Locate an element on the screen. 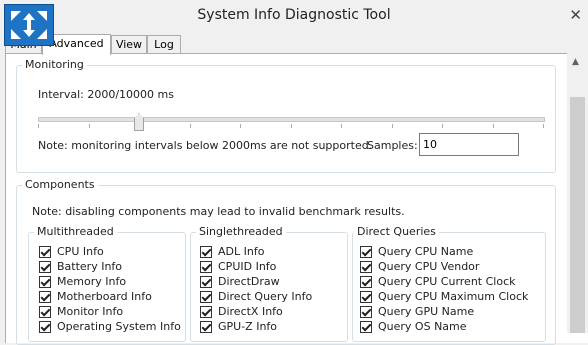 This screenshot has width=588, height=345. interval-label: Interval: 2000/10000 ms is located at coordinates (106, 94).